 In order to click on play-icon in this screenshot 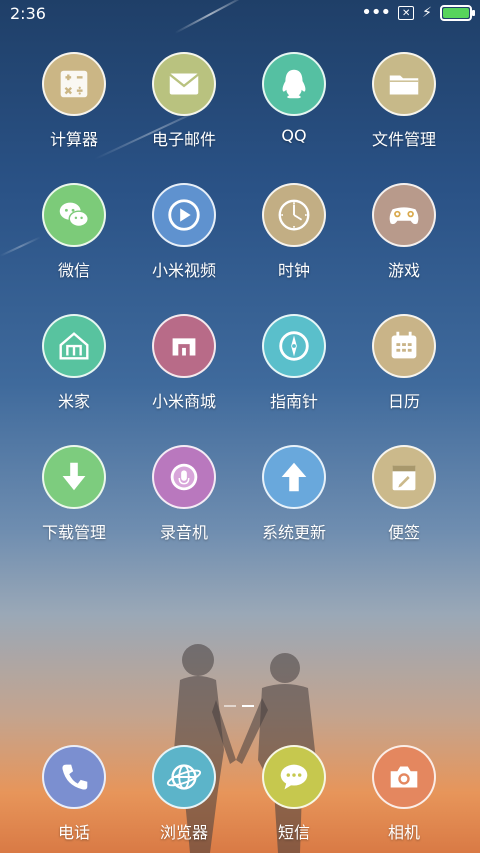, I will do `click(184, 215)`.